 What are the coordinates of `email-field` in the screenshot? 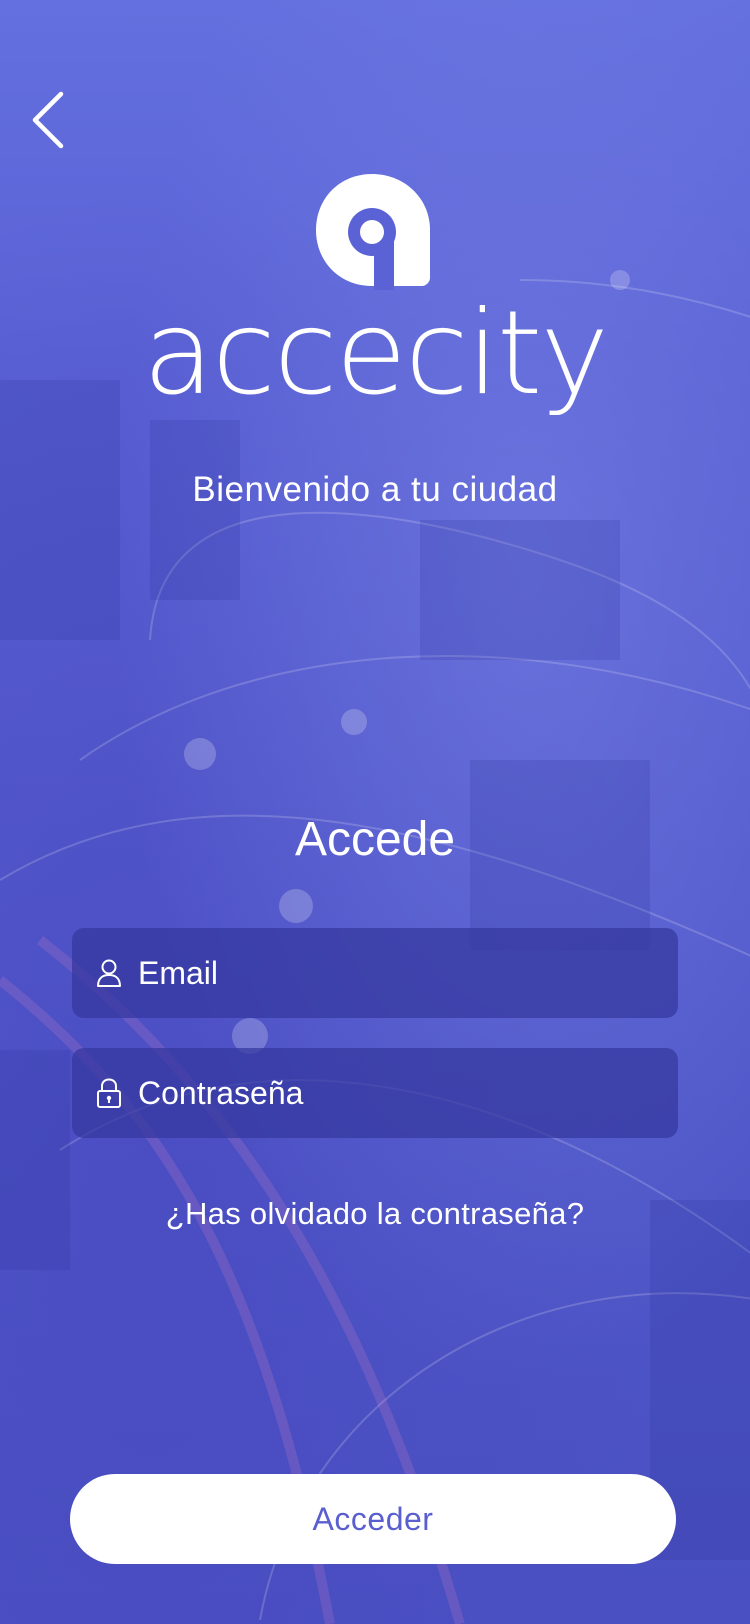 It's located at (375, 973).